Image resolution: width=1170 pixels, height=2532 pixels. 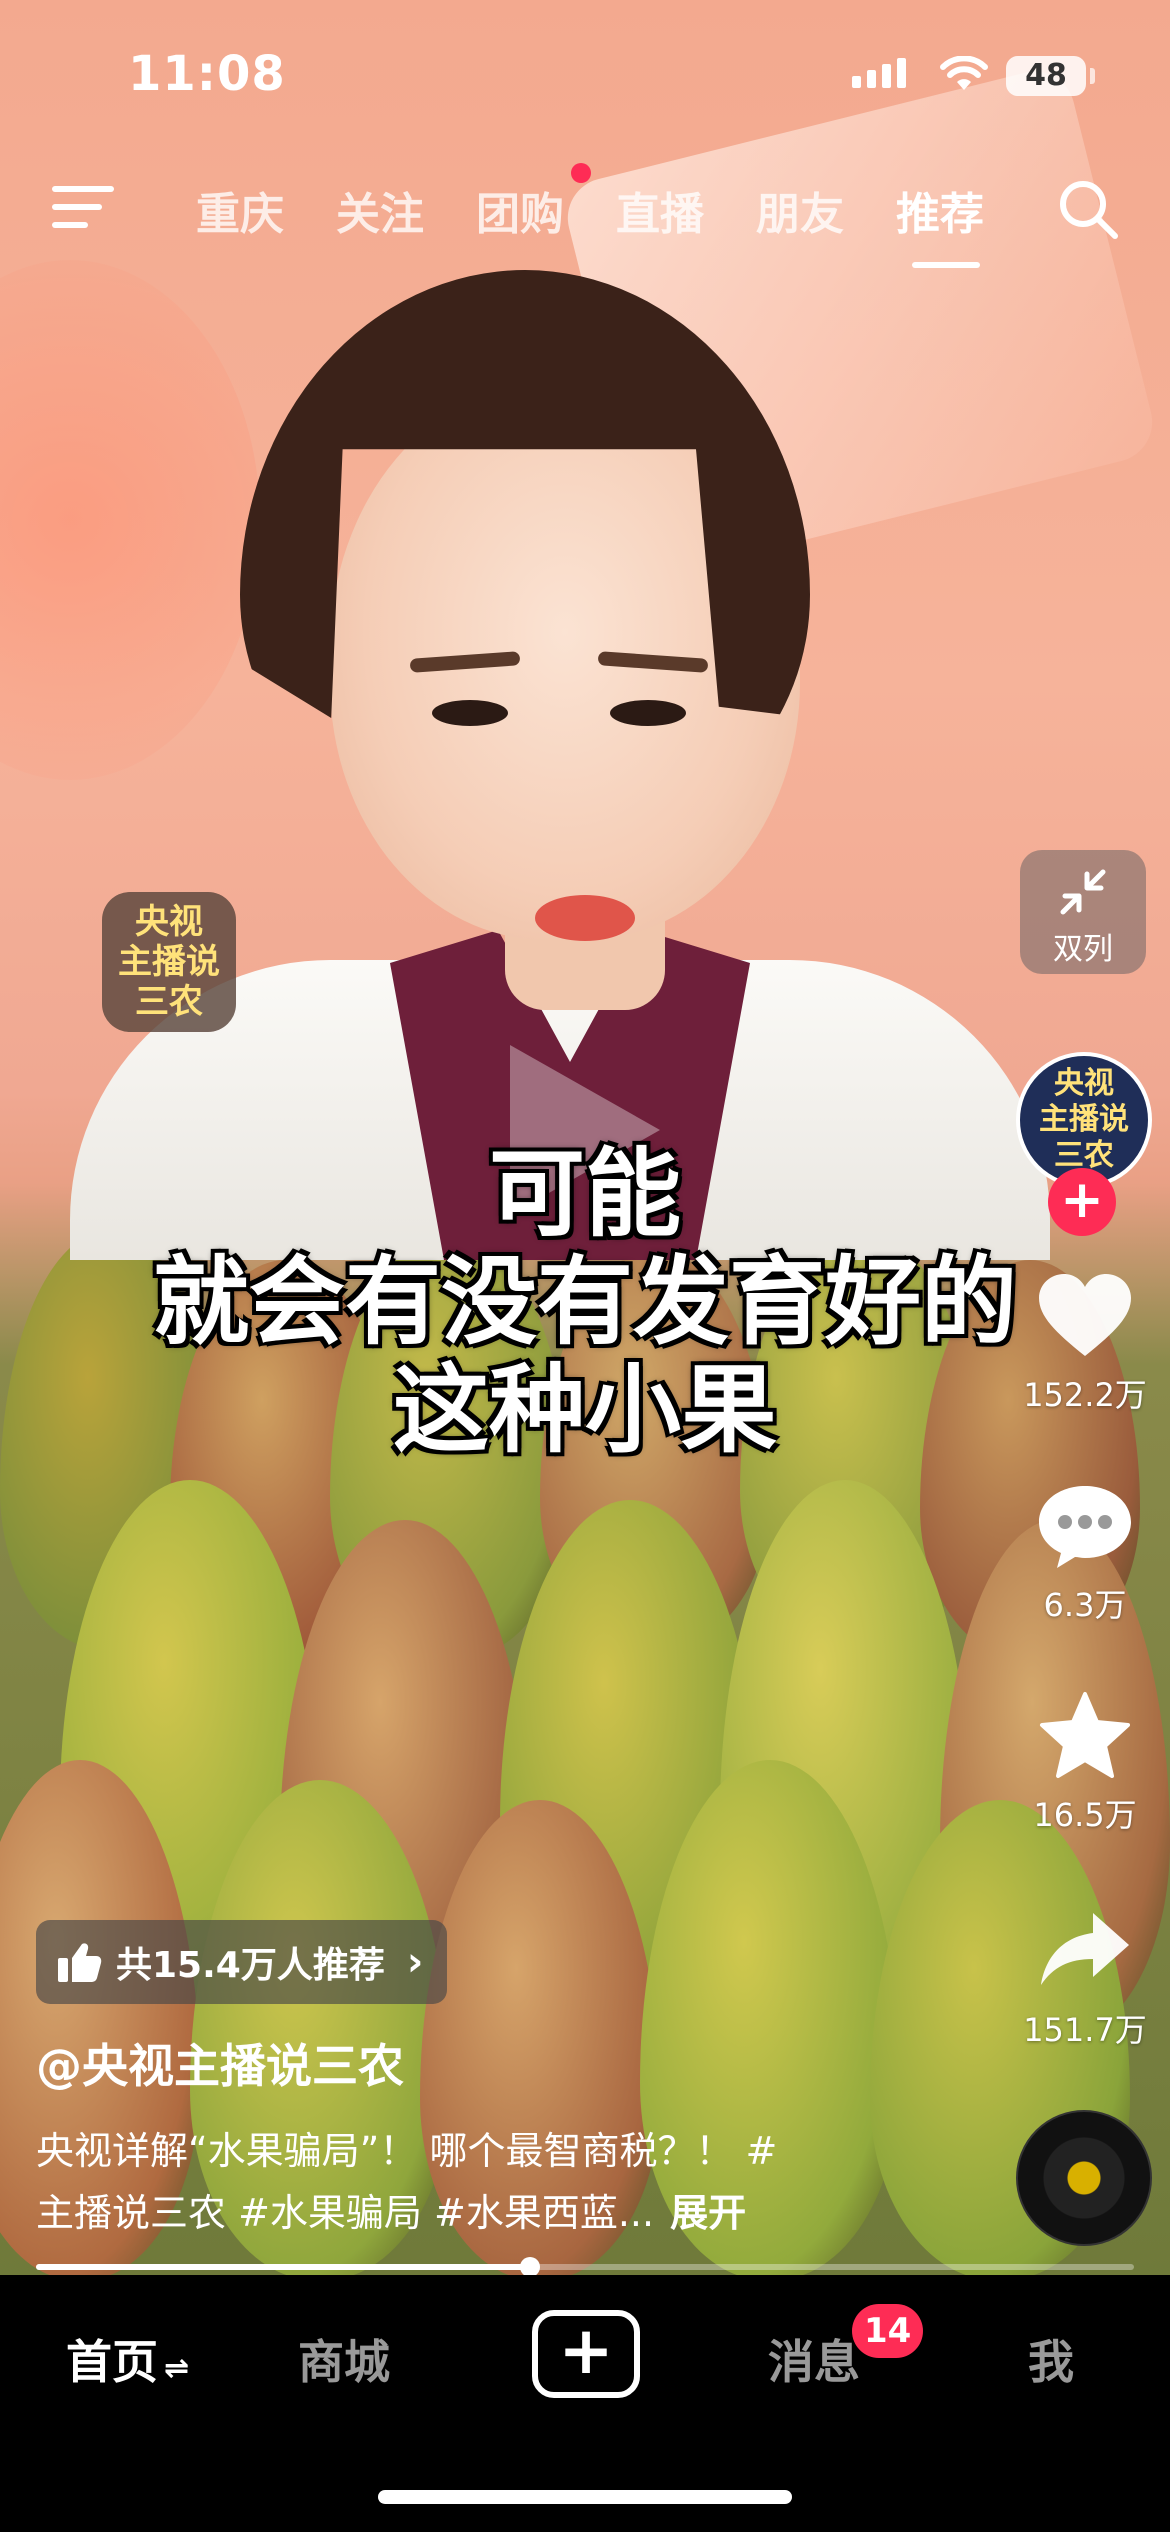 What do you see at coordinates (800, 210) in the screenshot?
I see `tab-friends: 朋友` at bounding box center [800, 210].